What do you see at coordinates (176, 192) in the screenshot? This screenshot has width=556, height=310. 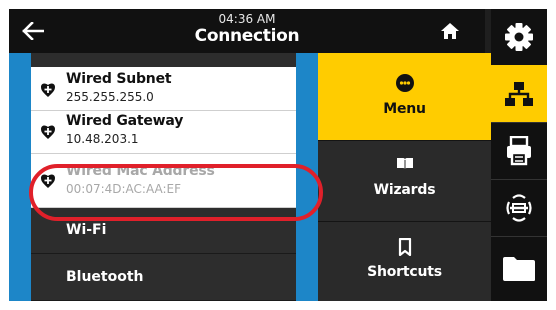 I see `highlight-annotation` at bounding box center [176, 192].